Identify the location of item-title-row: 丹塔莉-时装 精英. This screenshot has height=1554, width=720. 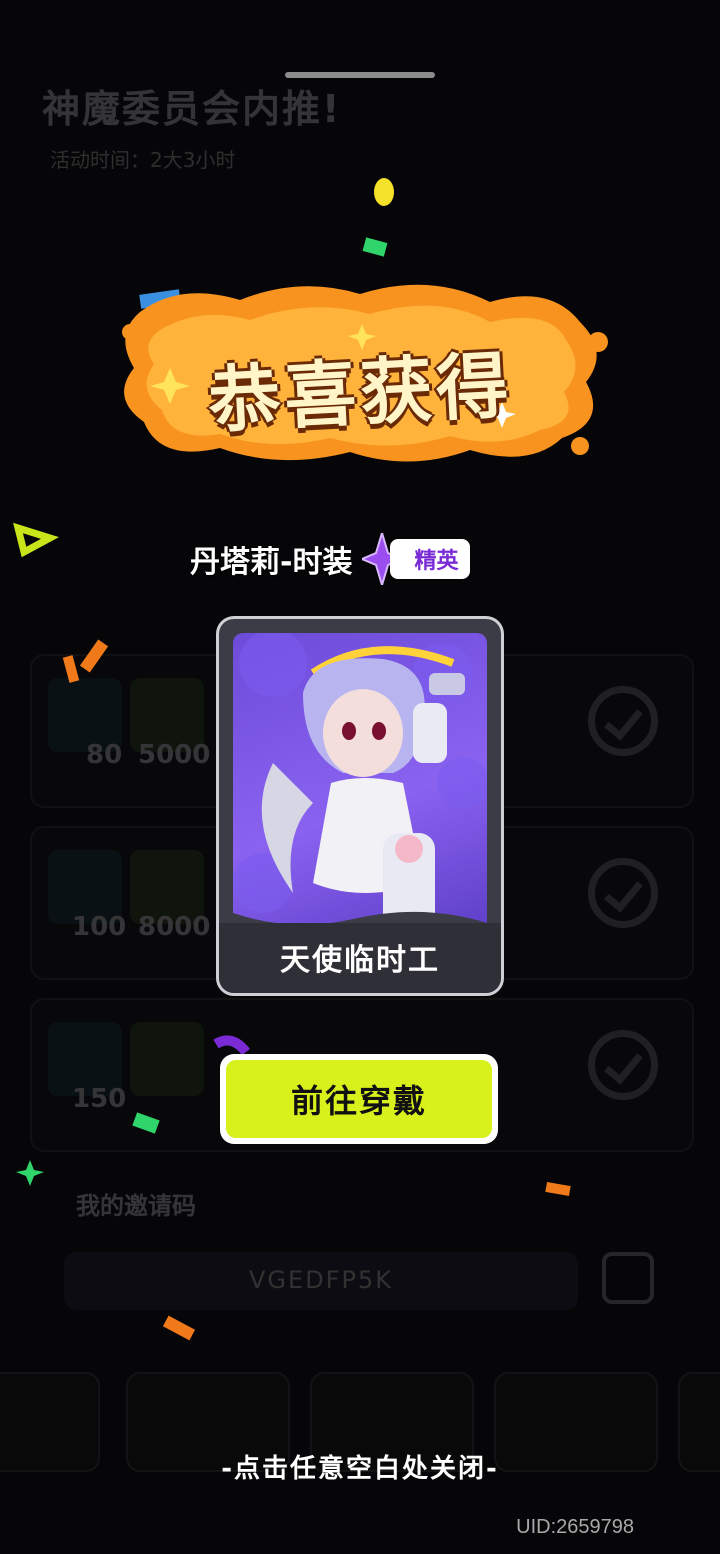
(330, 559).